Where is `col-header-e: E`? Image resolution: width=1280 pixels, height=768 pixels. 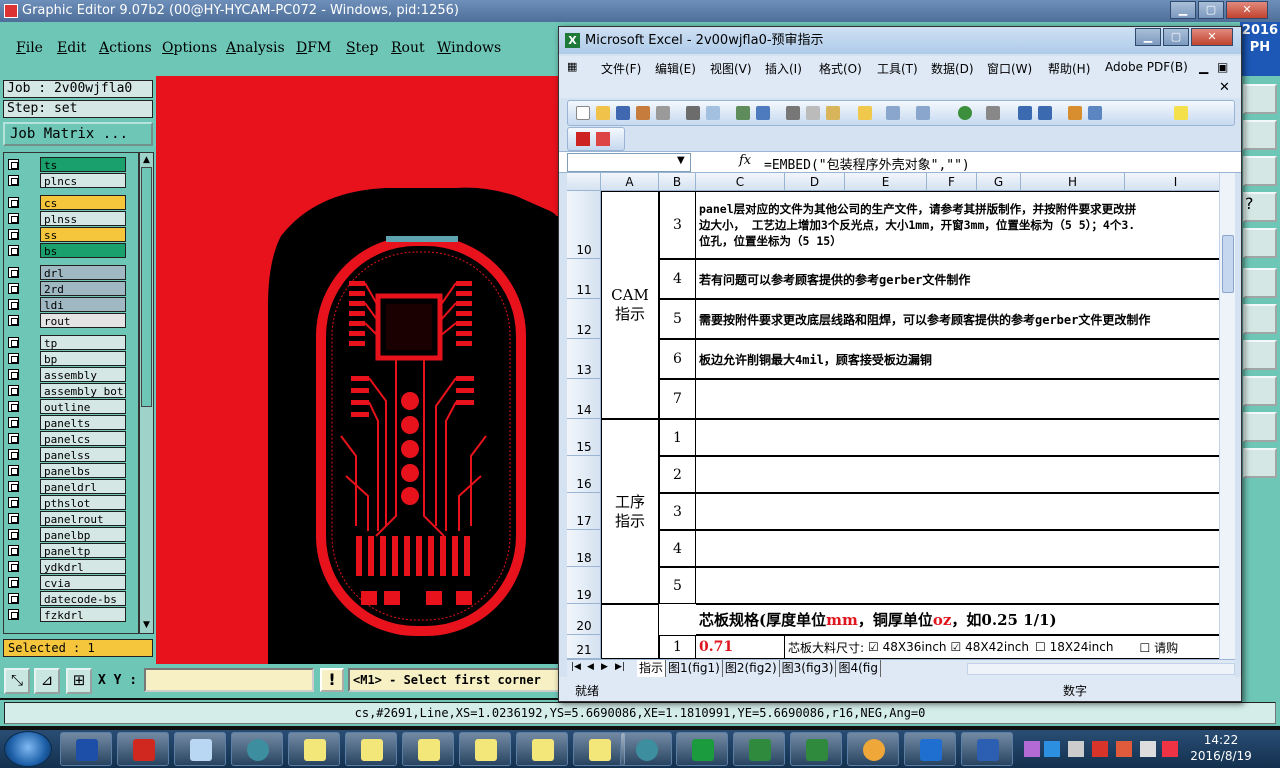 col-header-e: E is located at coordinates (886, 182).